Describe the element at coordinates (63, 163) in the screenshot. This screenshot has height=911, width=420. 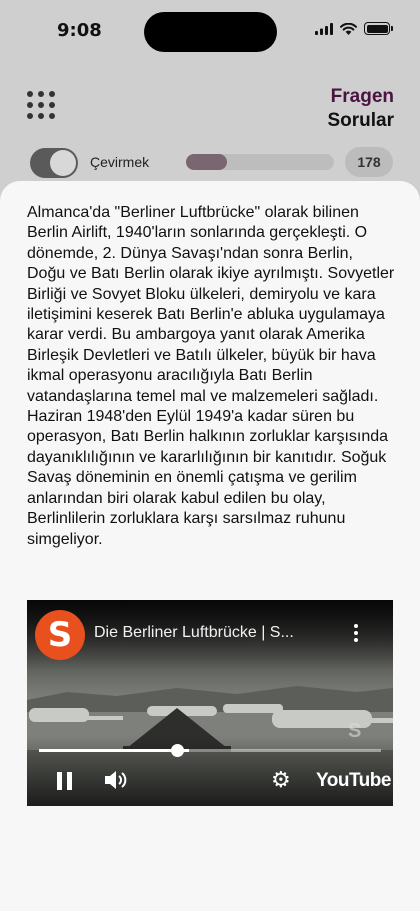
I see `toggle-knob` at that location.